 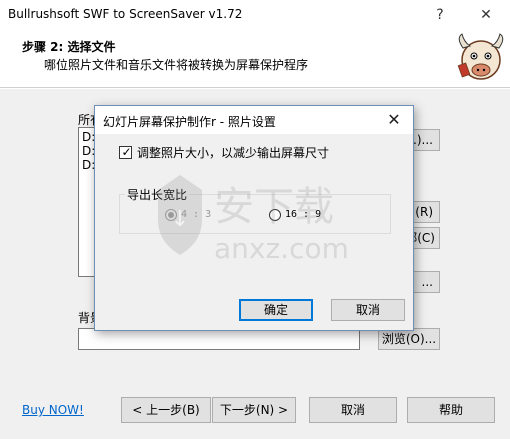 What do you see at coordinates (451, 410) in the screenshot?
I see `help-button: 帮助` at bounding box center [451, 410].